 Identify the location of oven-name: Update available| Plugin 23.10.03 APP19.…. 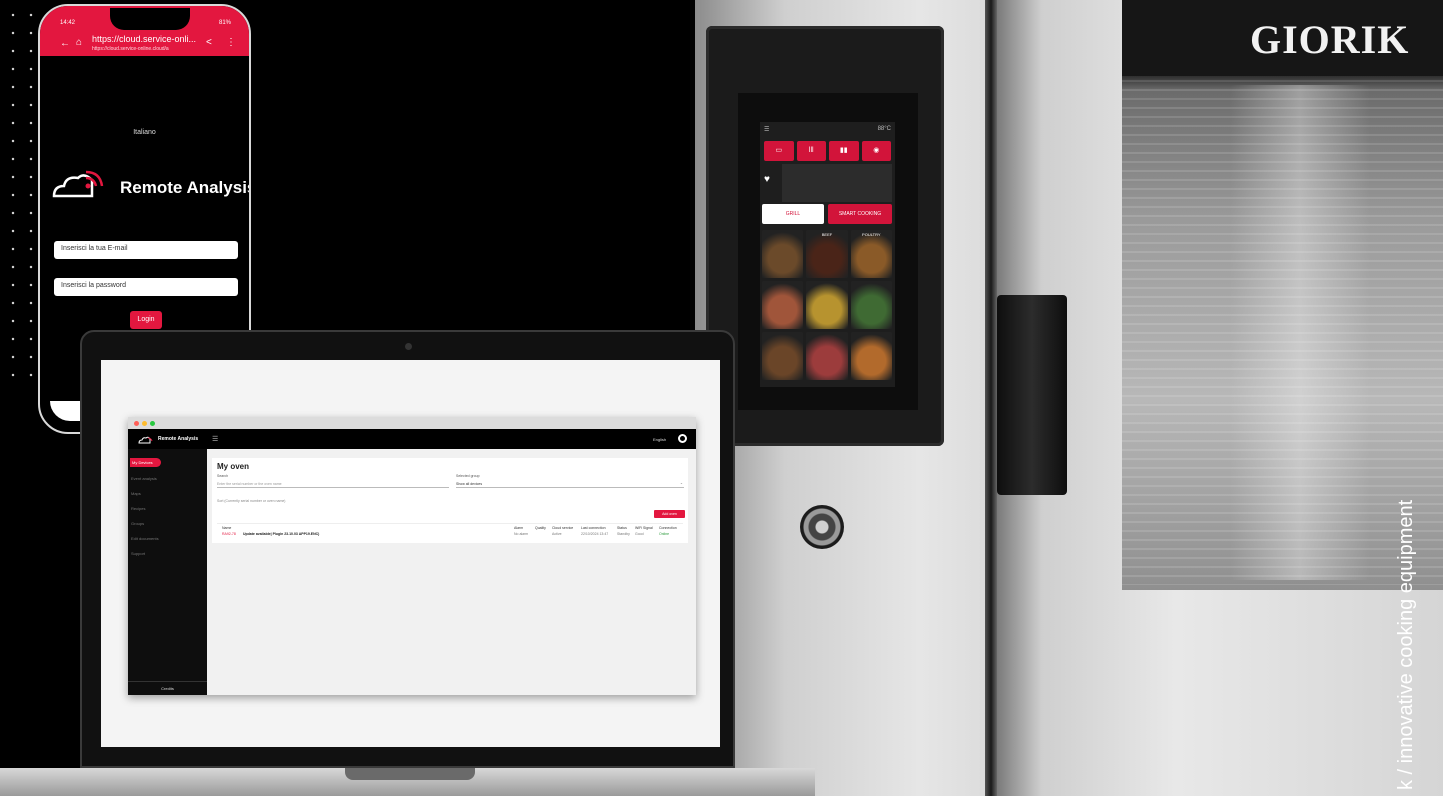
(281, 534).